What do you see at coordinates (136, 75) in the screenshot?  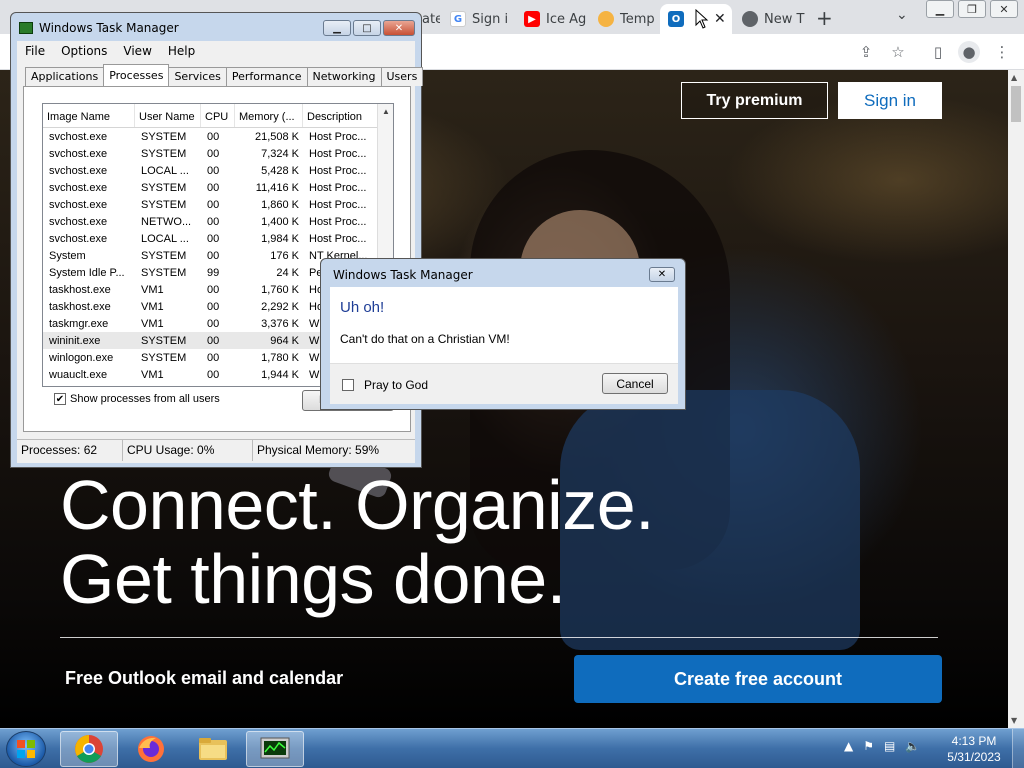 I see `tab-processes: Processes` at bounding box center [136, 75].